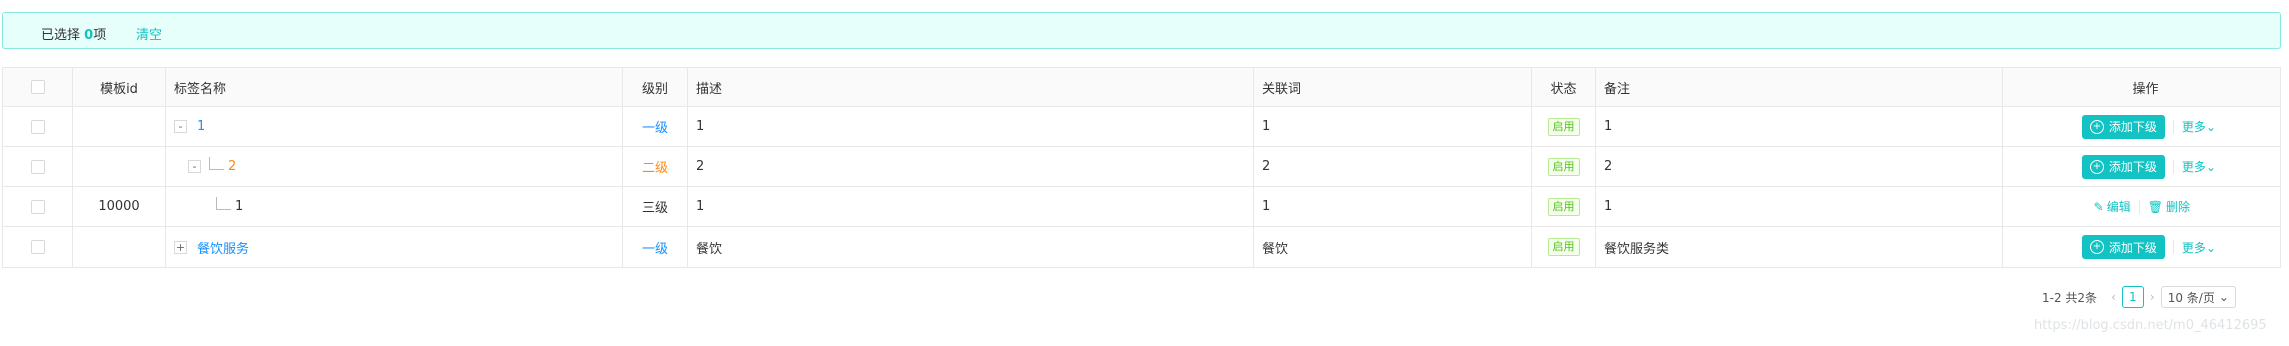 This screenshot has height=346, width=2289. I want to click on header-check-cell, so click(38, 87).